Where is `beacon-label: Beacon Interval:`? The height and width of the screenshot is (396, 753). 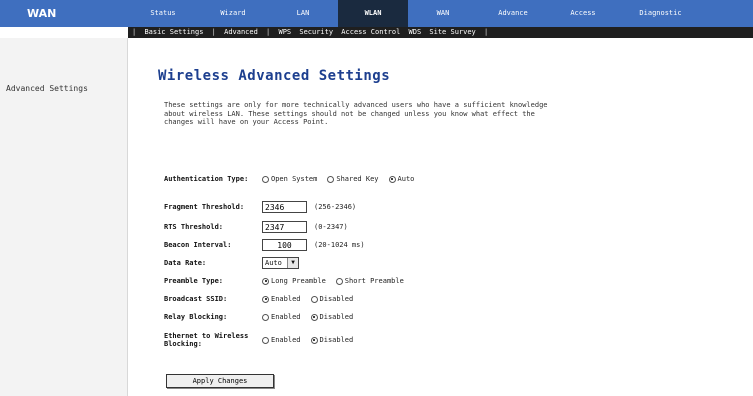 beacon-label: Beacon Interval: is located at coordinates (198, 245).